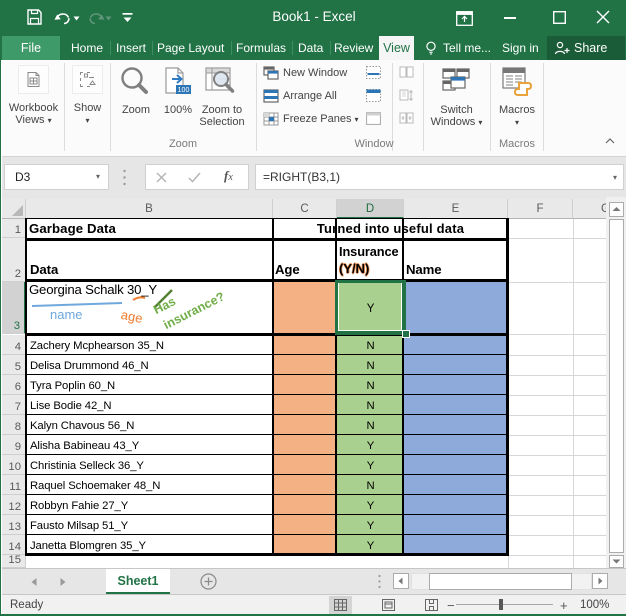 This screenshot has width=626, height=616. What do you see at coordinates (184, 90) in the screenshot?
I see `svg-text: 100` at bounding box center [184, 90].